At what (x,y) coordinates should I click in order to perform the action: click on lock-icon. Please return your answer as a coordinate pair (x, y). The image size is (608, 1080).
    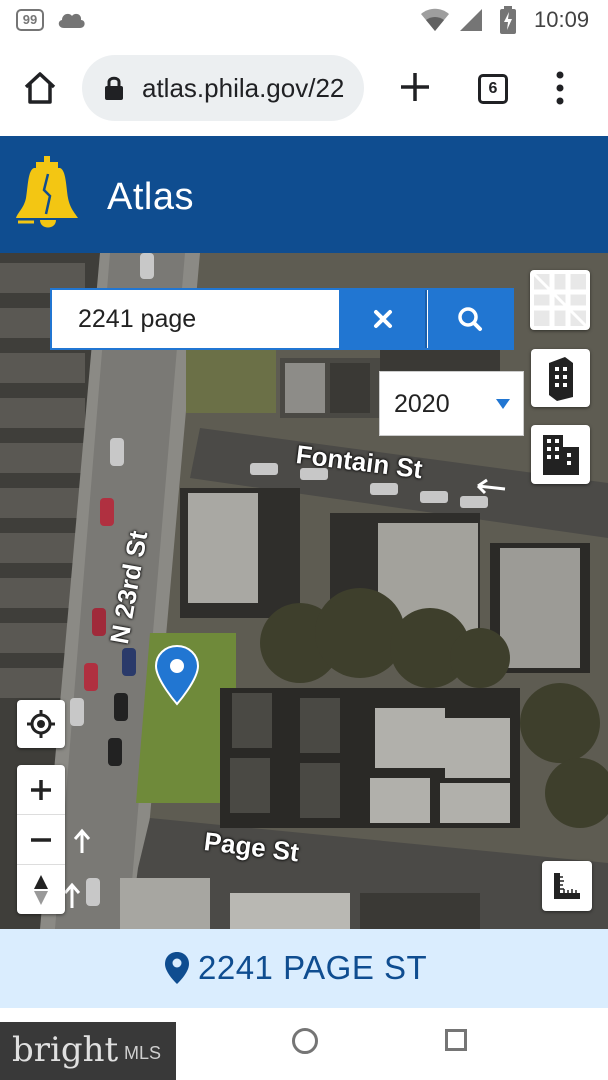
    Looking at the image, I should click on (114, 88).